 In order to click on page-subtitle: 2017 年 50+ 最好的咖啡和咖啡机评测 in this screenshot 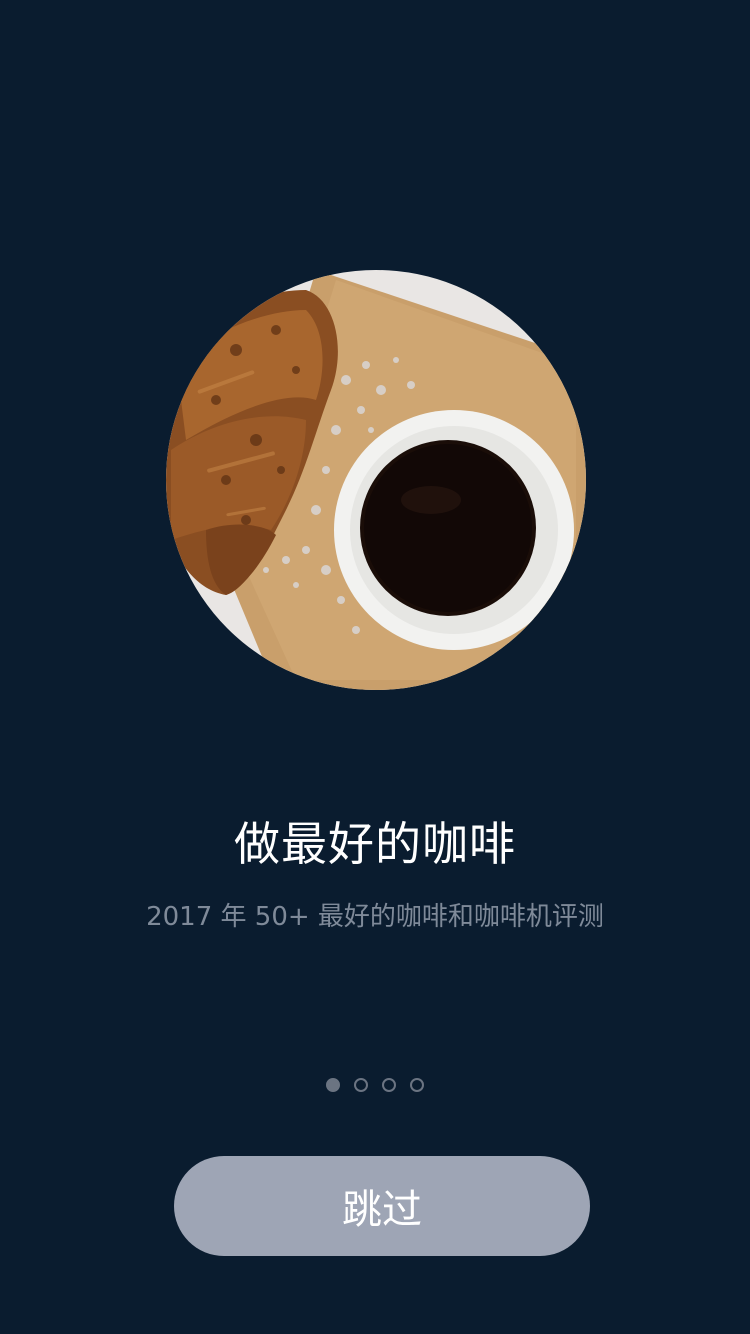, I will do `click(375, 917)`.